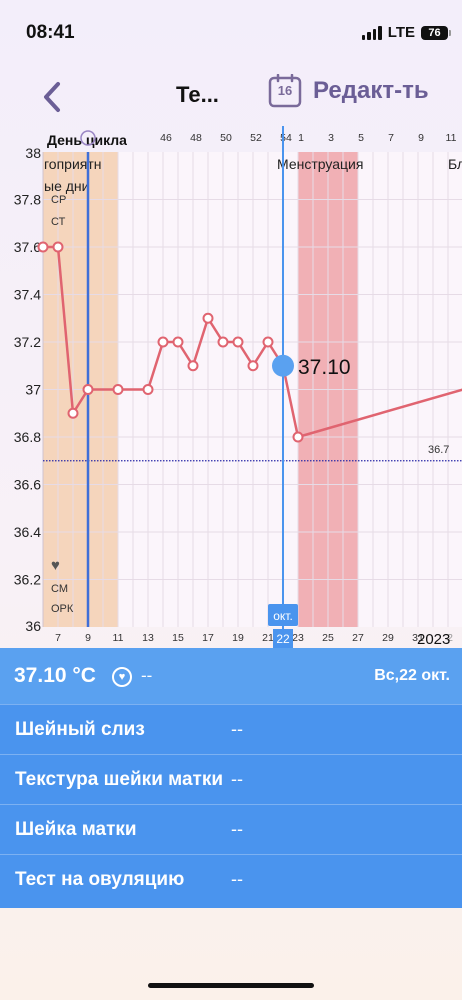 This screenshot has width=462, height=1000. What do you see at coordinates (55, 675) in the screenshot?
I see `temperature-value: 37.10 °C` at bounding box center [55, 675].